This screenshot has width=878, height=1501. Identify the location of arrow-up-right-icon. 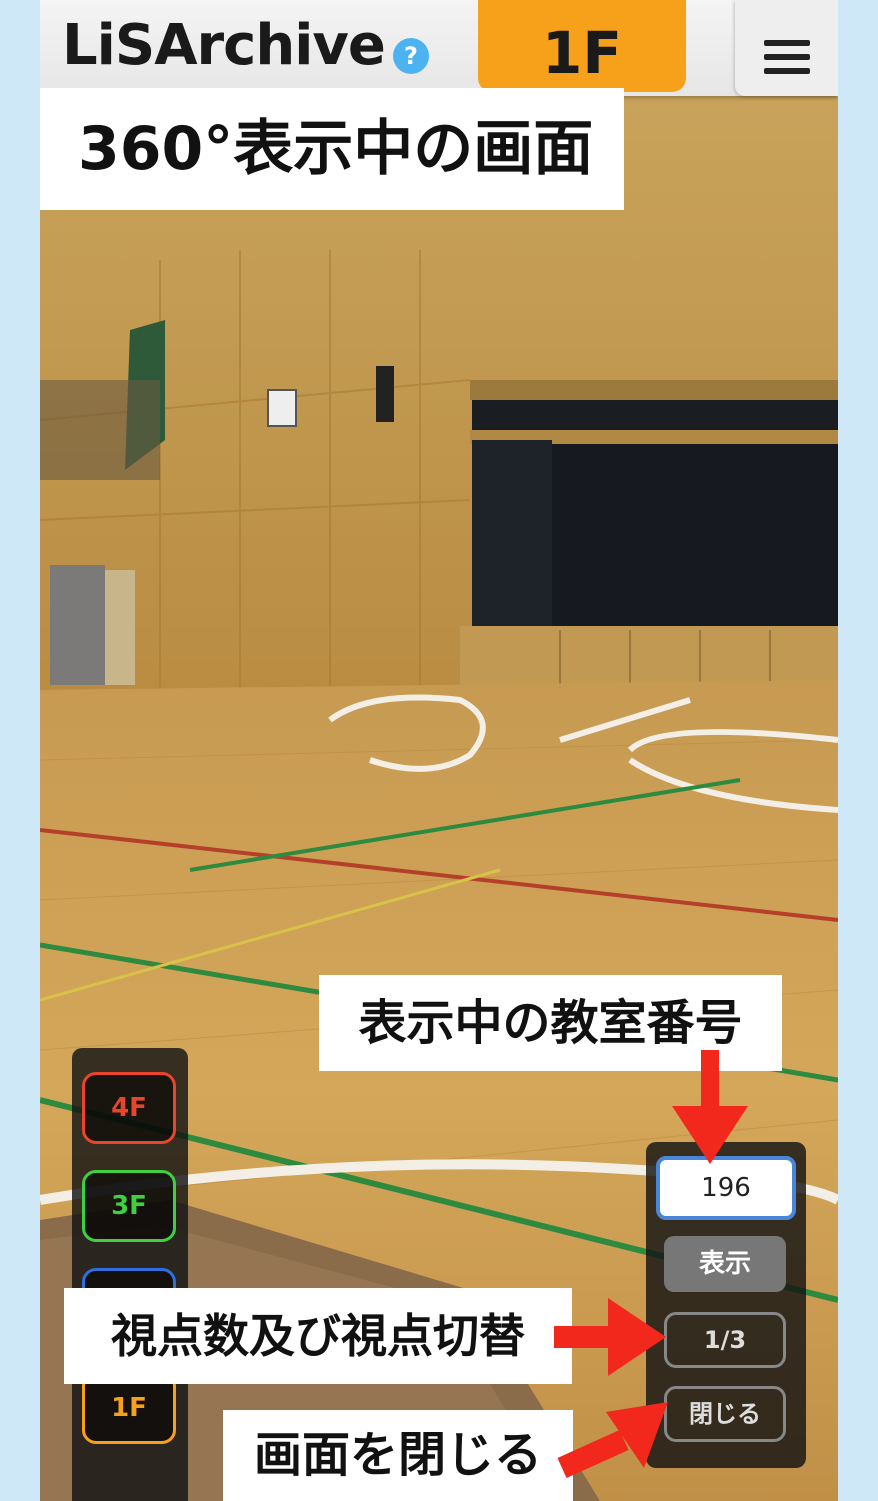
(612, 1440).